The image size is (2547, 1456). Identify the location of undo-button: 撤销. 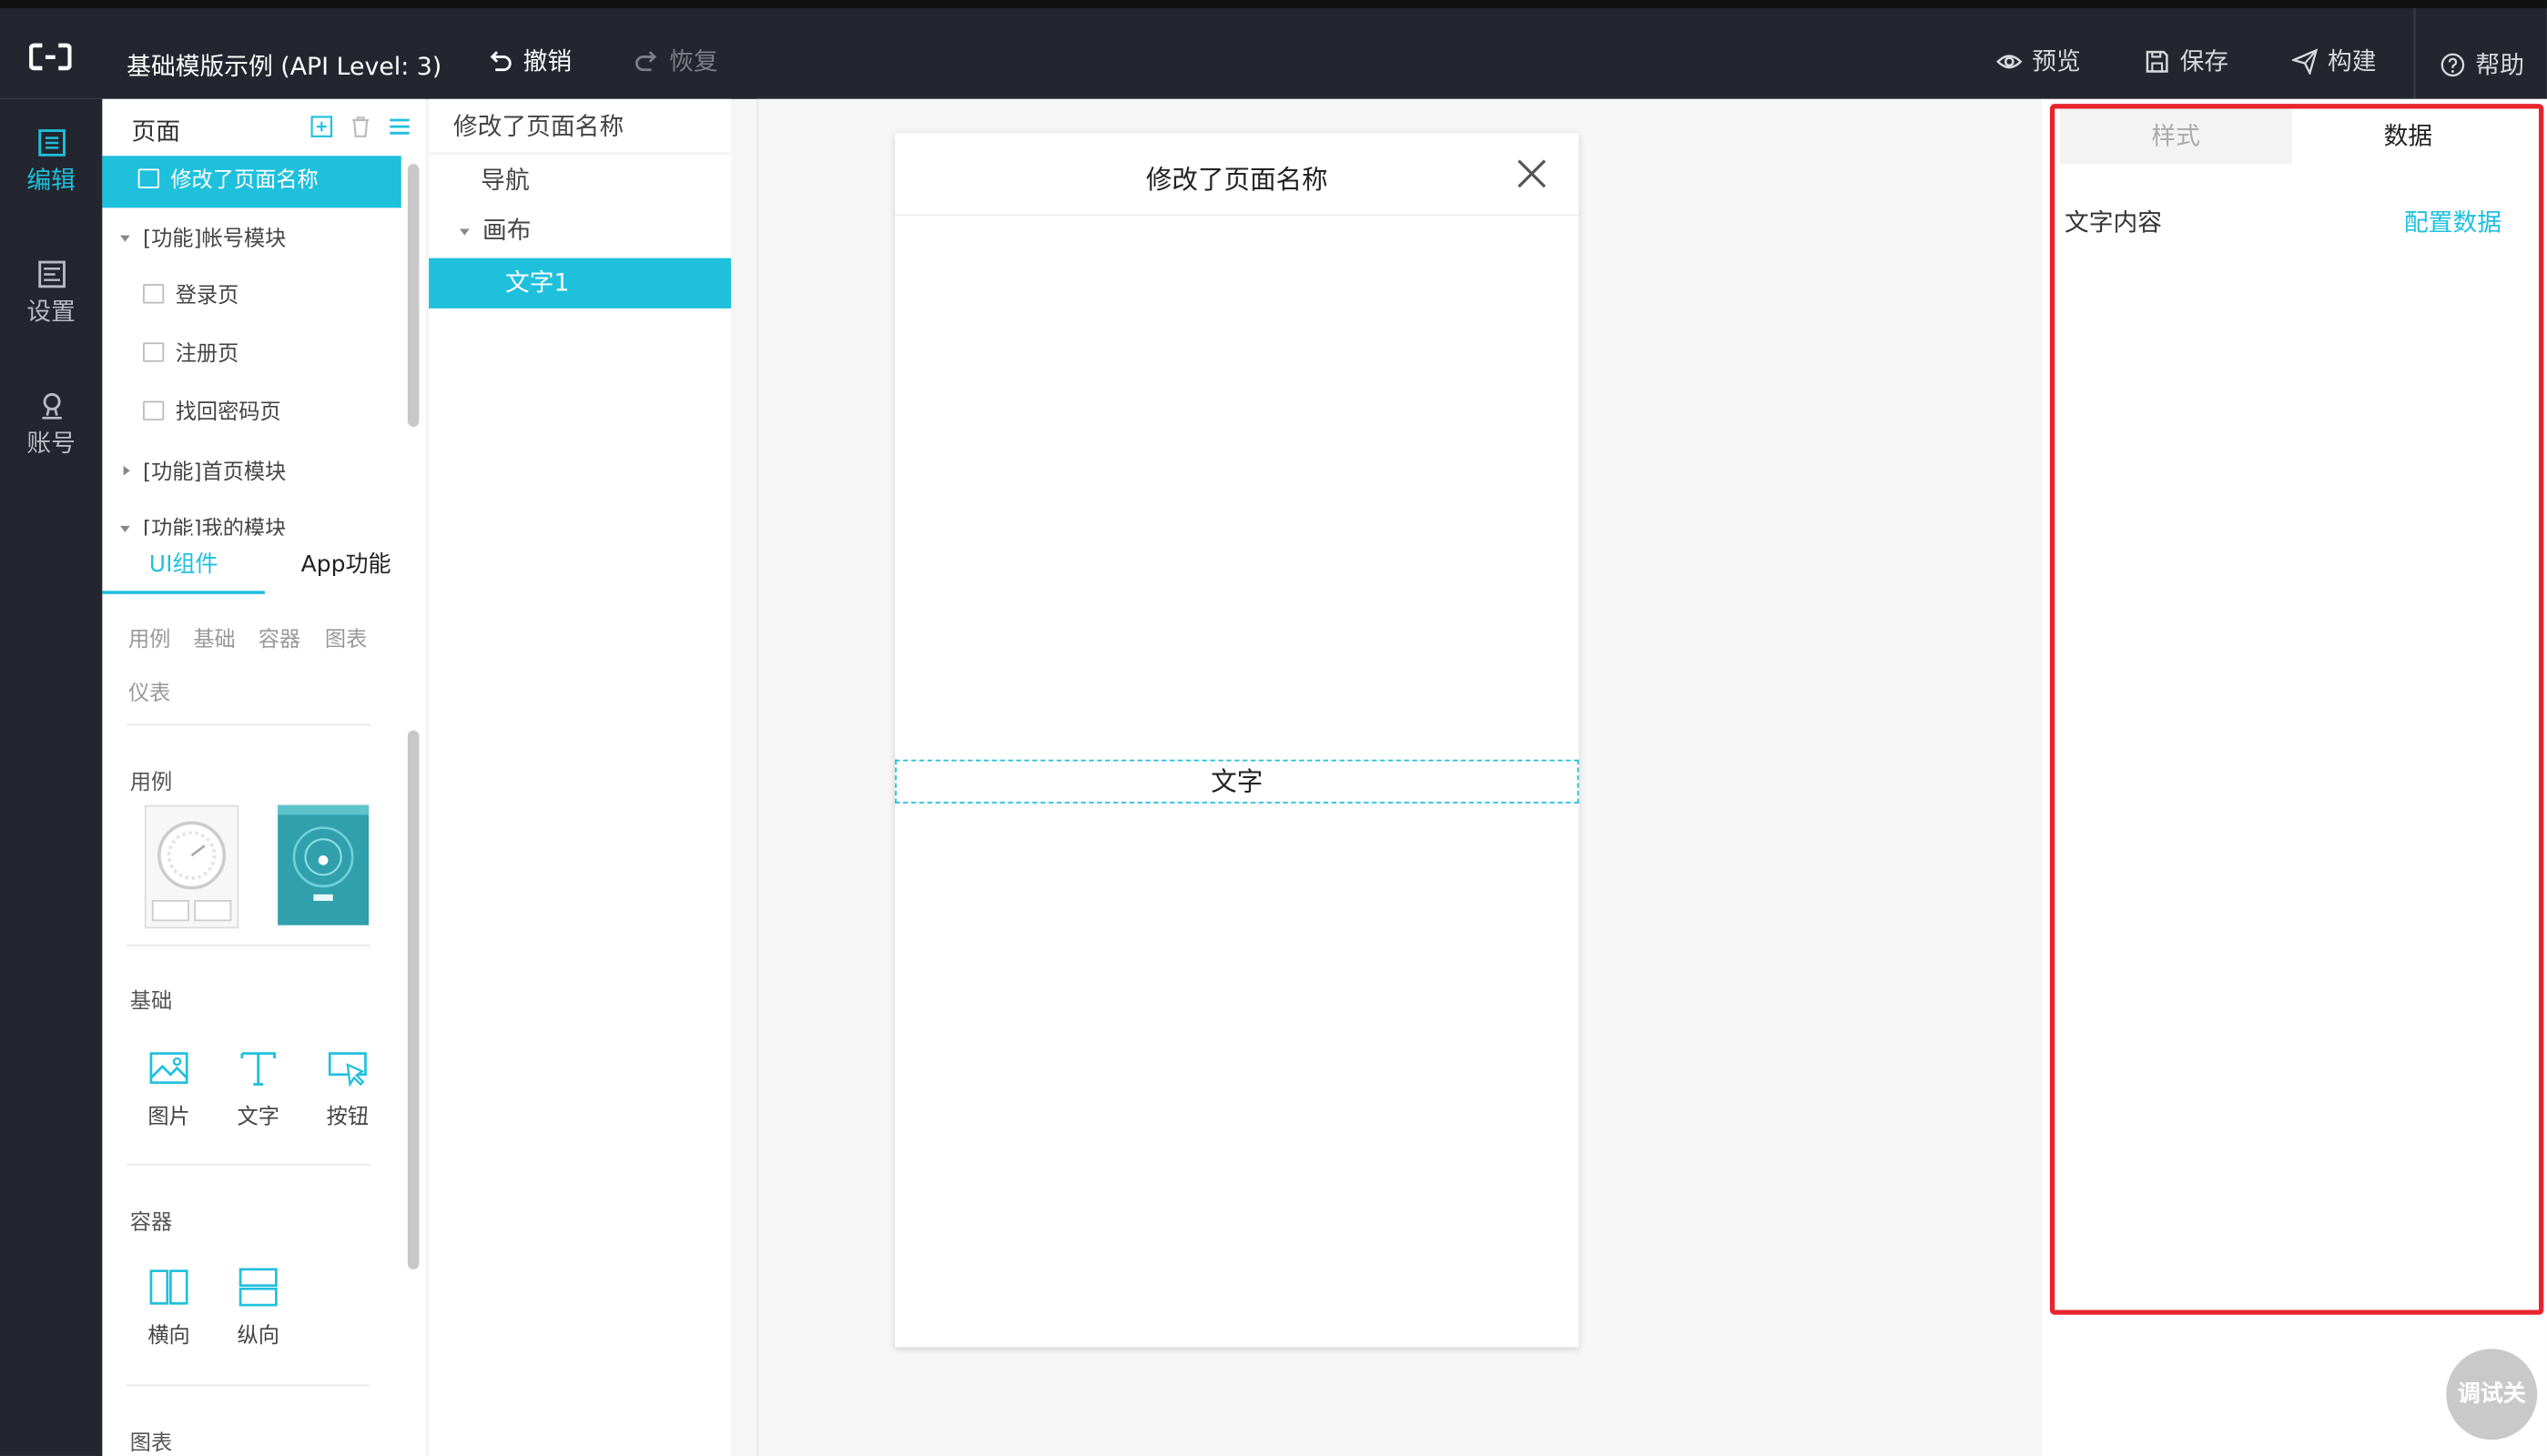
(530, 61).